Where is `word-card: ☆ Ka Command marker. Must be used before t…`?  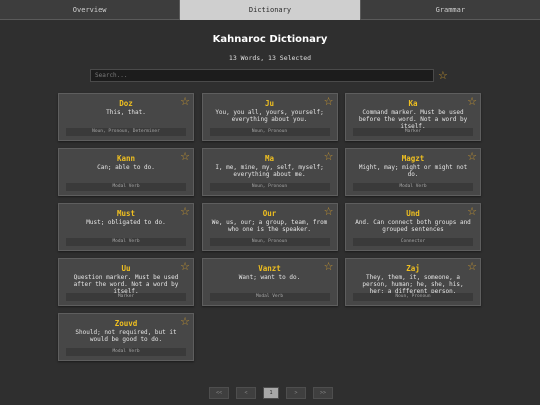
word-card: ☆ Ka Command marker. Must be used before t… is located at coordinates (413, 117).